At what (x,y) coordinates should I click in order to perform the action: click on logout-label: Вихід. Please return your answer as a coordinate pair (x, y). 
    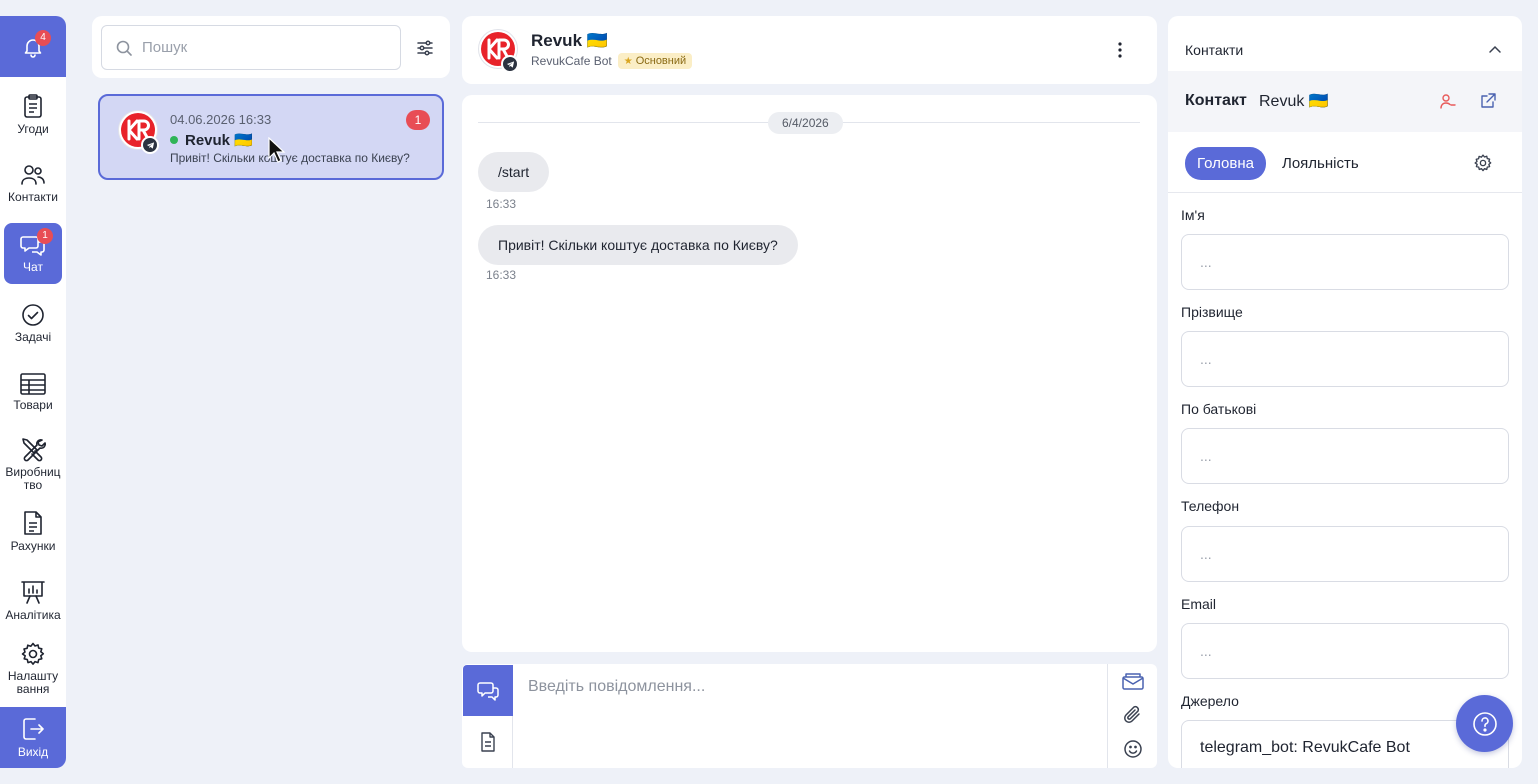
    Looking at the image, I should click on (33, 751).